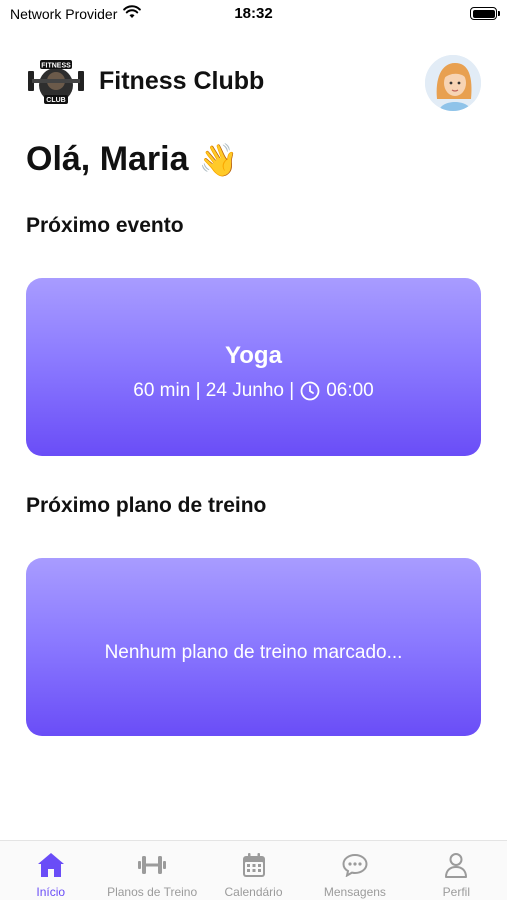  I want to click on status-time: 18:32, so click(253, 13).